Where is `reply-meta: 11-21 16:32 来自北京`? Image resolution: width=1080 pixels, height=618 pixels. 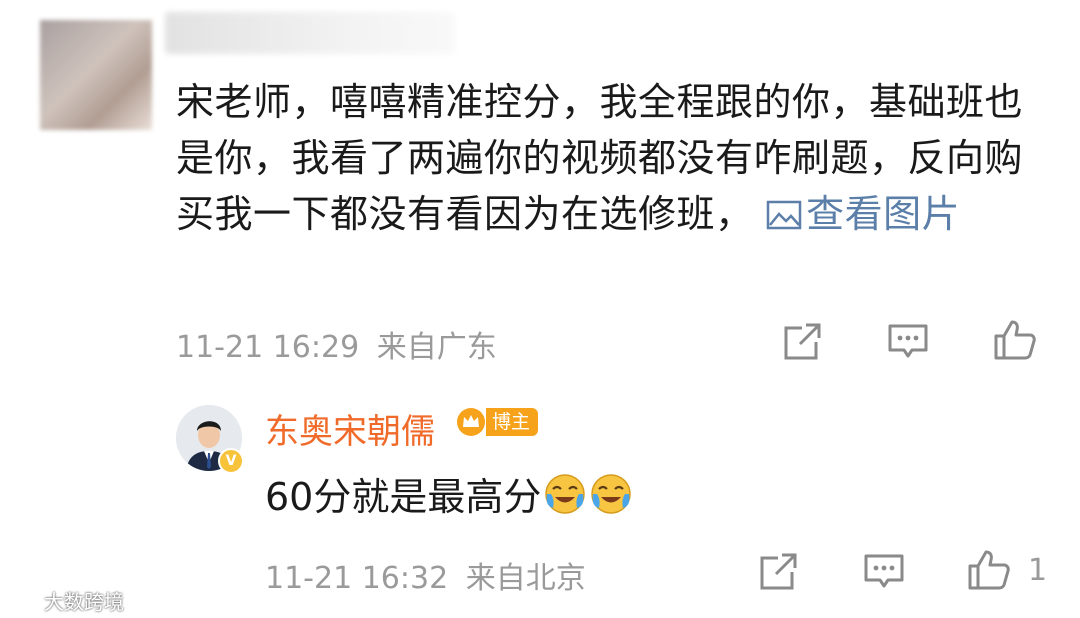 reply-meta: 11-21 16:32 来自北京 is located at coordinates (425, 575).